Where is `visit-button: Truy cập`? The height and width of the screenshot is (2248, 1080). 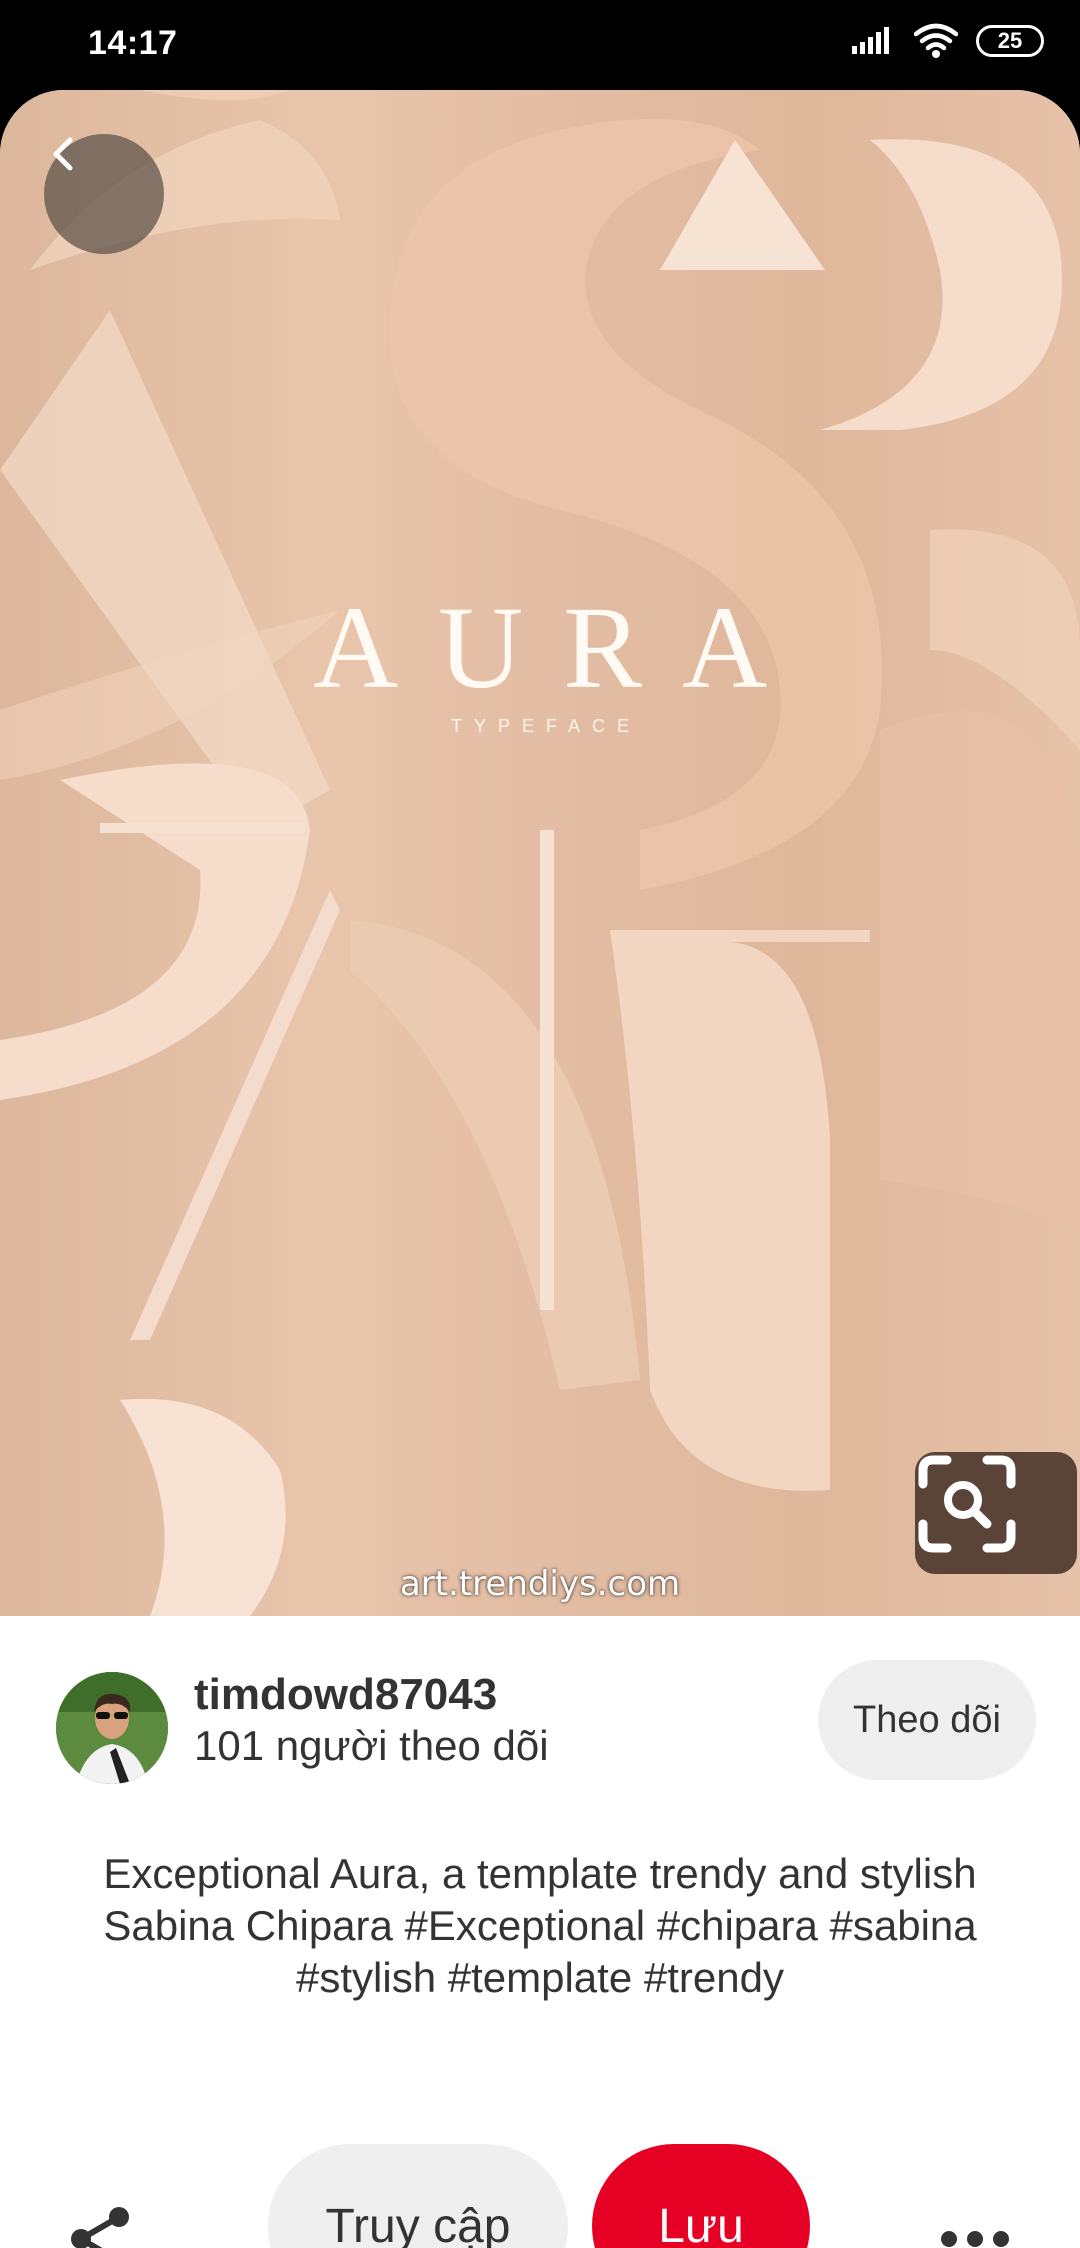 visit-button: Truy cập is located at coordinates (418, 2196).